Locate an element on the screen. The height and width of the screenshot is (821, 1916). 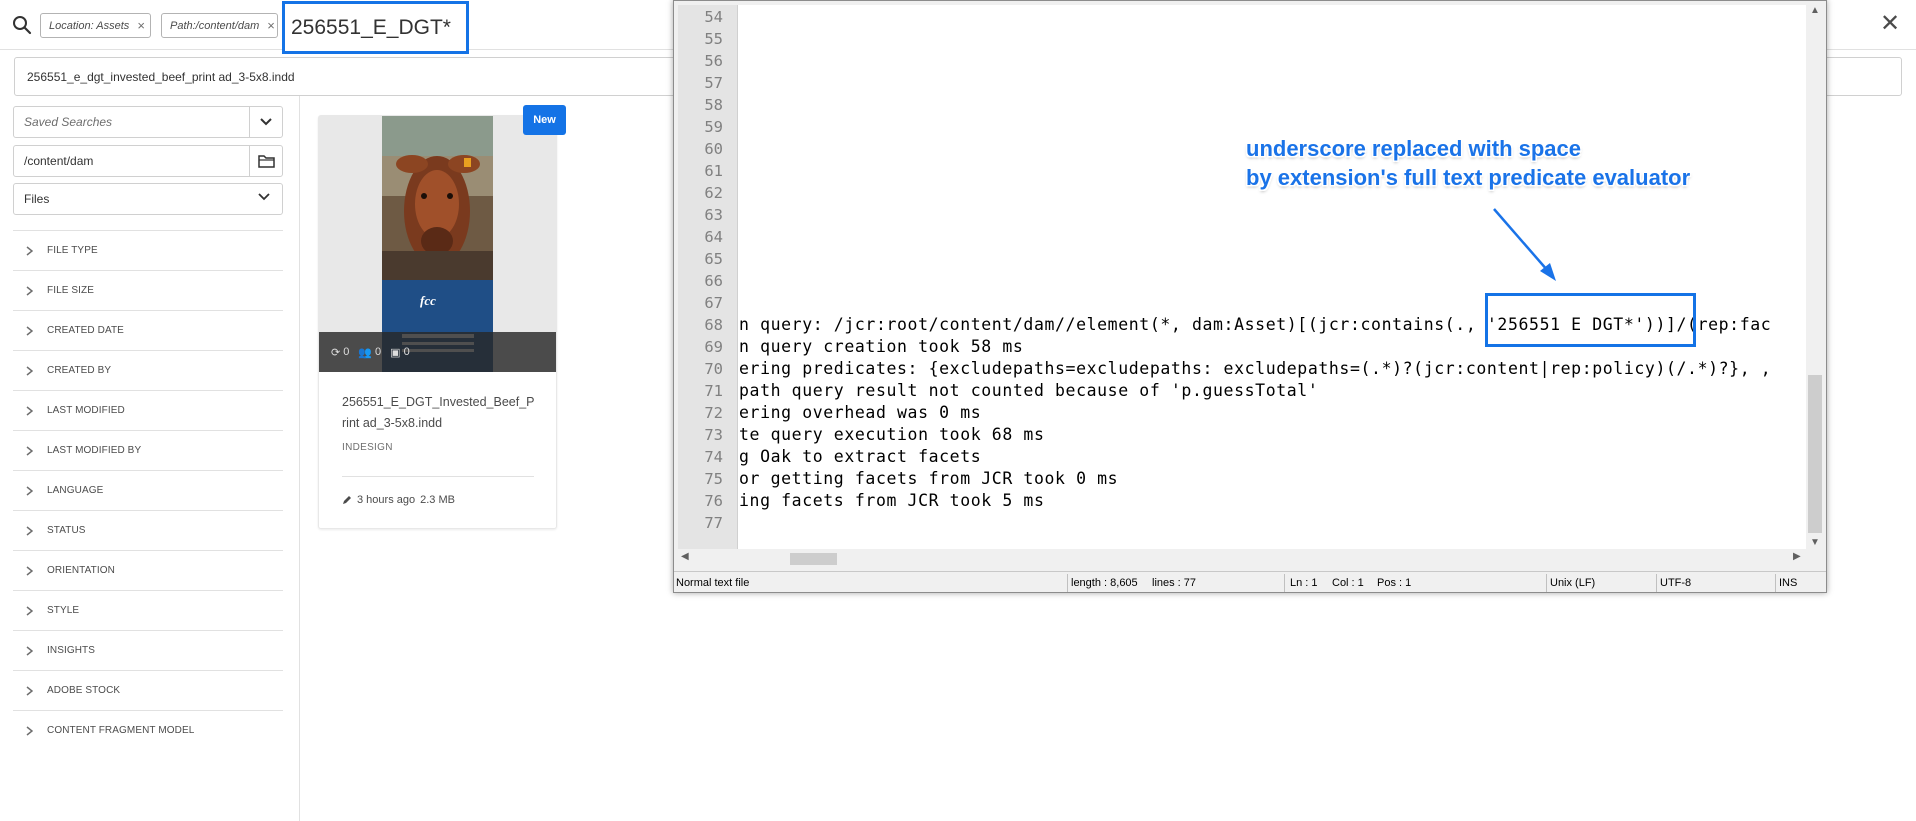
line-number: 58 is located at coordinates (713, 105).